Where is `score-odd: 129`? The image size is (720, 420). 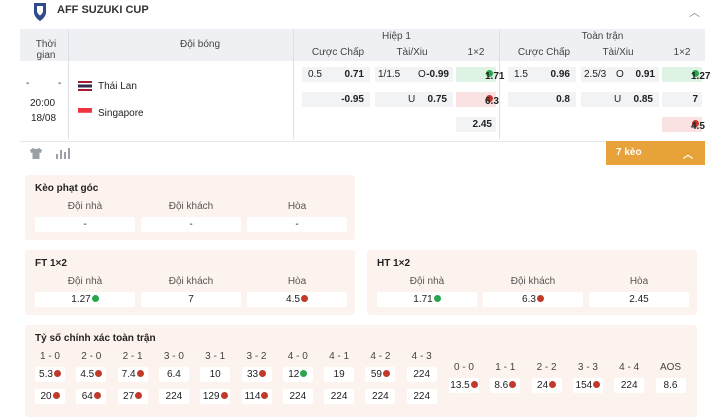 score-odd: 129 is located at coordinates (215, 396).